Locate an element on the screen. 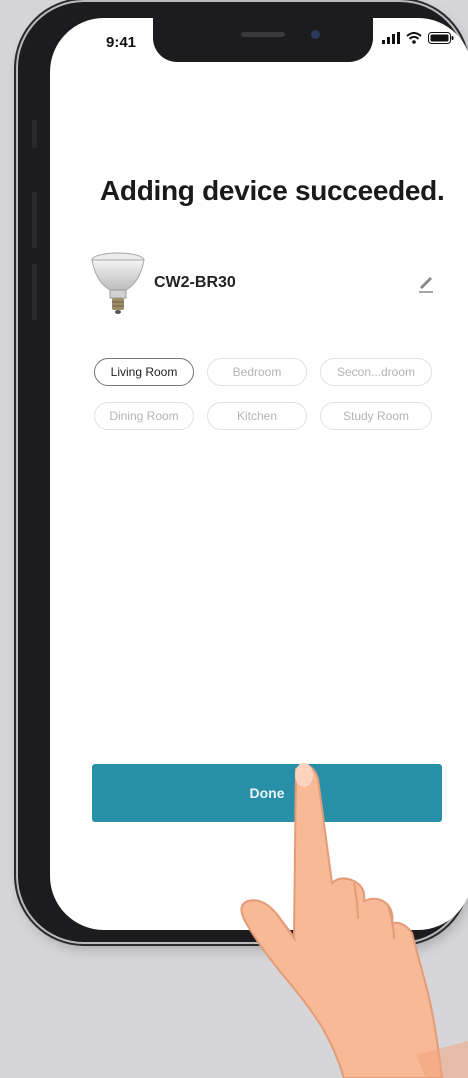 Image resolution: width=468 pixels, height=1078 pixels. room-chip-bedroom: Bedroom is located at coordinates (257, 372).